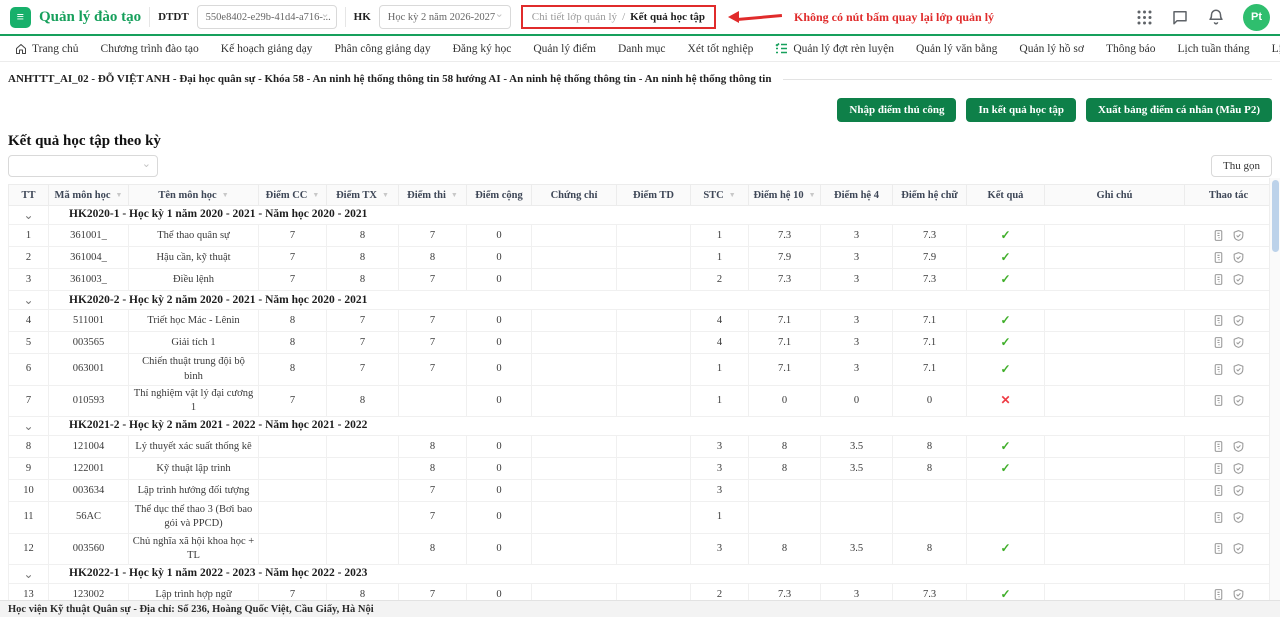 The height and width of the screenshot is (617, 1280). I want to click on cell-note, so click(1114, 258).